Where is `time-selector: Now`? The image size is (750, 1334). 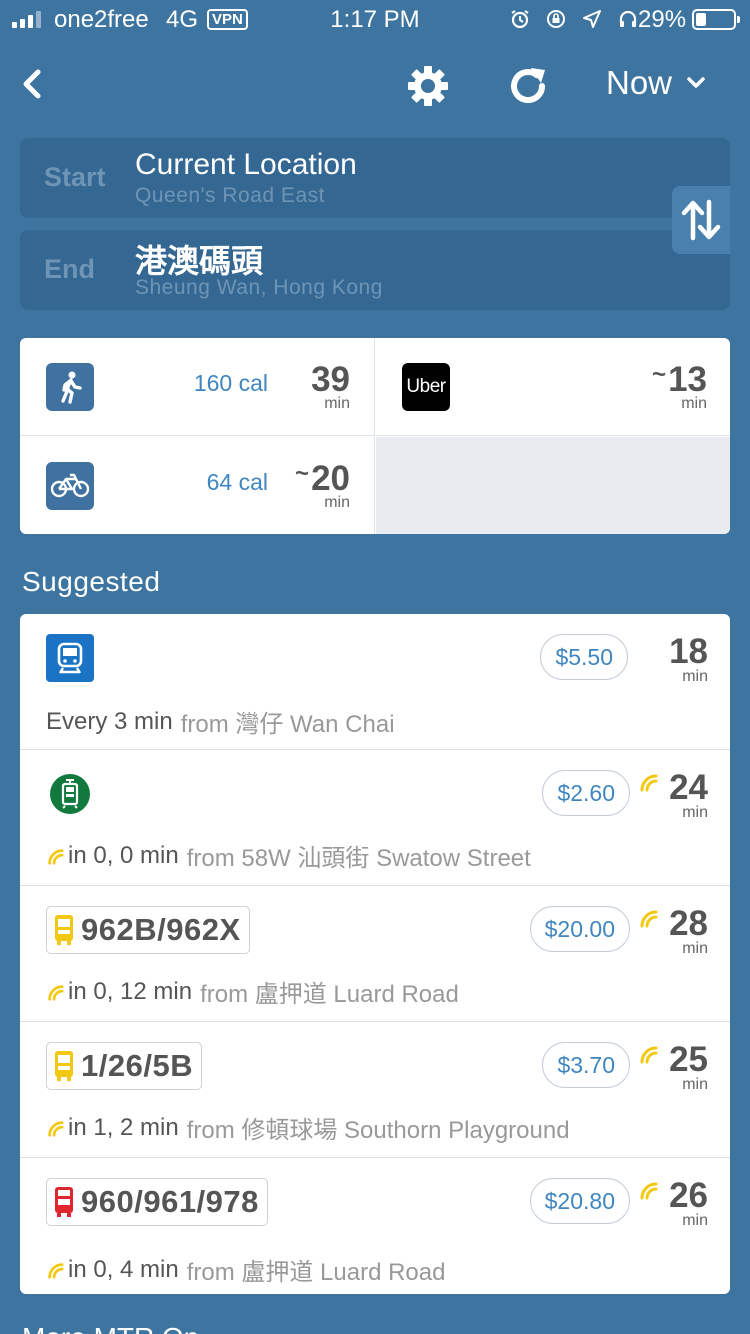 time-selector: Now is located at coordinates (656, 83).